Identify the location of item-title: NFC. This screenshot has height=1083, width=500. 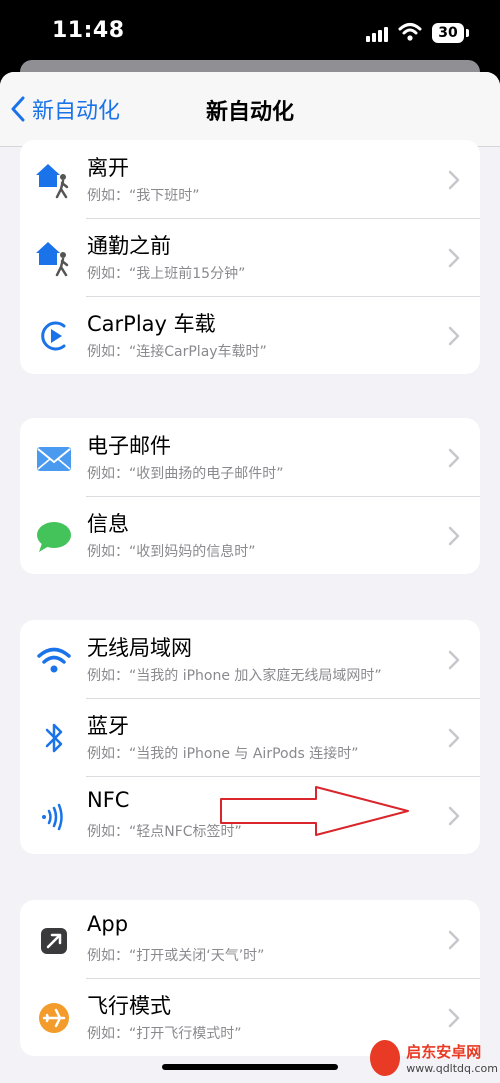
(108, 800).